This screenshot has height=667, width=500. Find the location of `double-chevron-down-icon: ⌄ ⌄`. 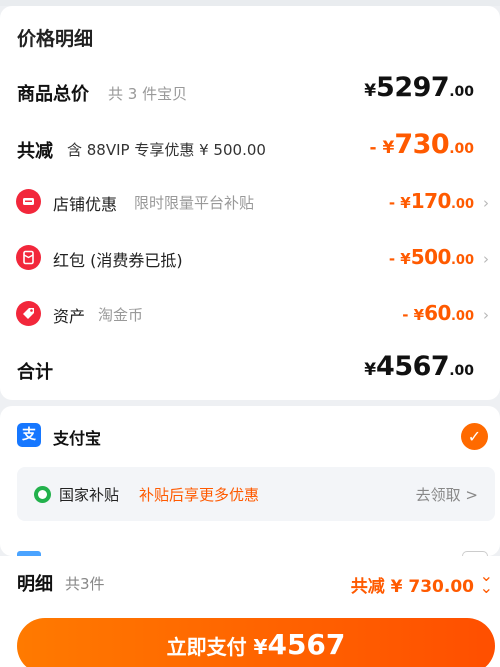

double-chevron-down-icon: ⌄ ⌄ is located at coordinates (486, 582).